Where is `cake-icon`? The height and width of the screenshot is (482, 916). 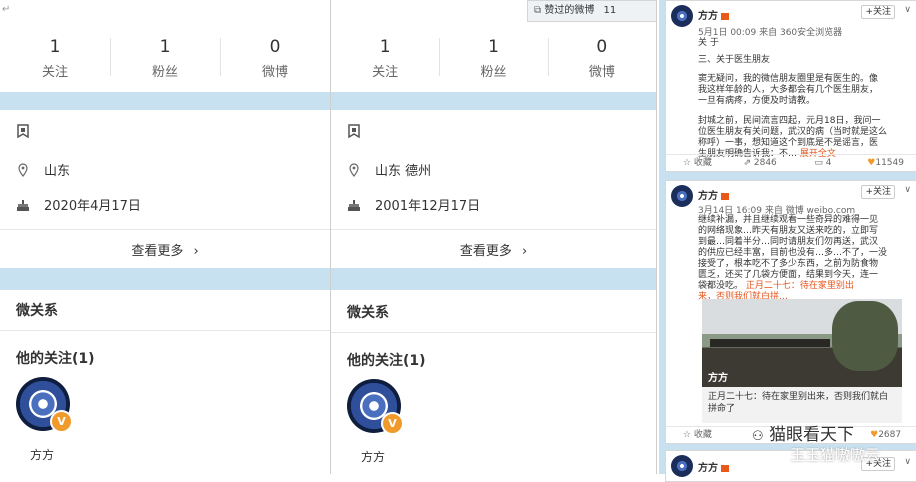
cake-icon is located at coordinates (23, 205).